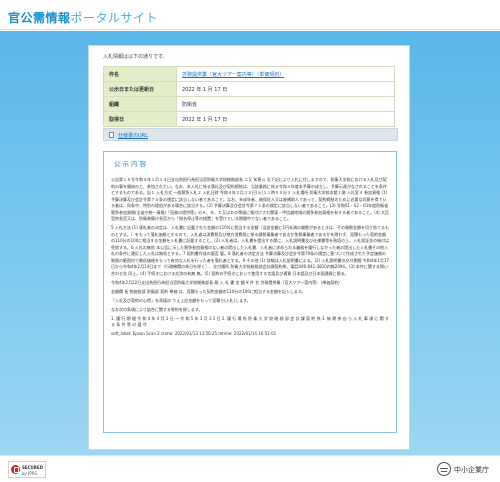 The image size is (500, 482). Describe the element at coordinates (140, 104) in the screenshot. I see `row-key-org: 組織` at that location.